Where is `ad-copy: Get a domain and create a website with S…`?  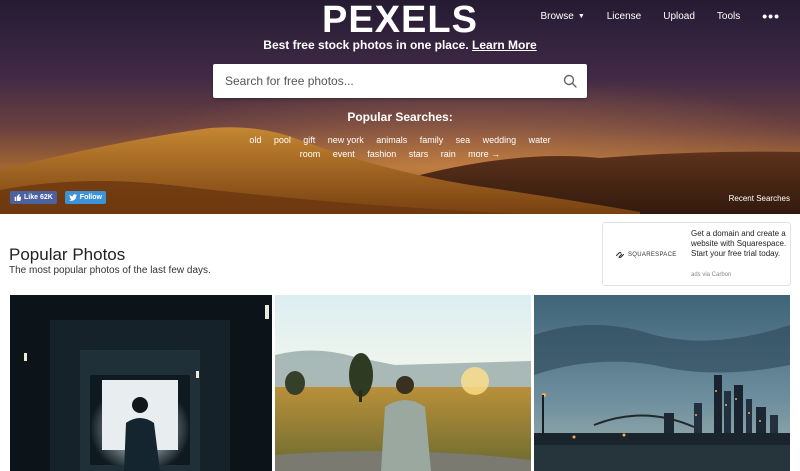 ad-copy: Get a domain and create a website with S… is located at coordinates (740, 244).